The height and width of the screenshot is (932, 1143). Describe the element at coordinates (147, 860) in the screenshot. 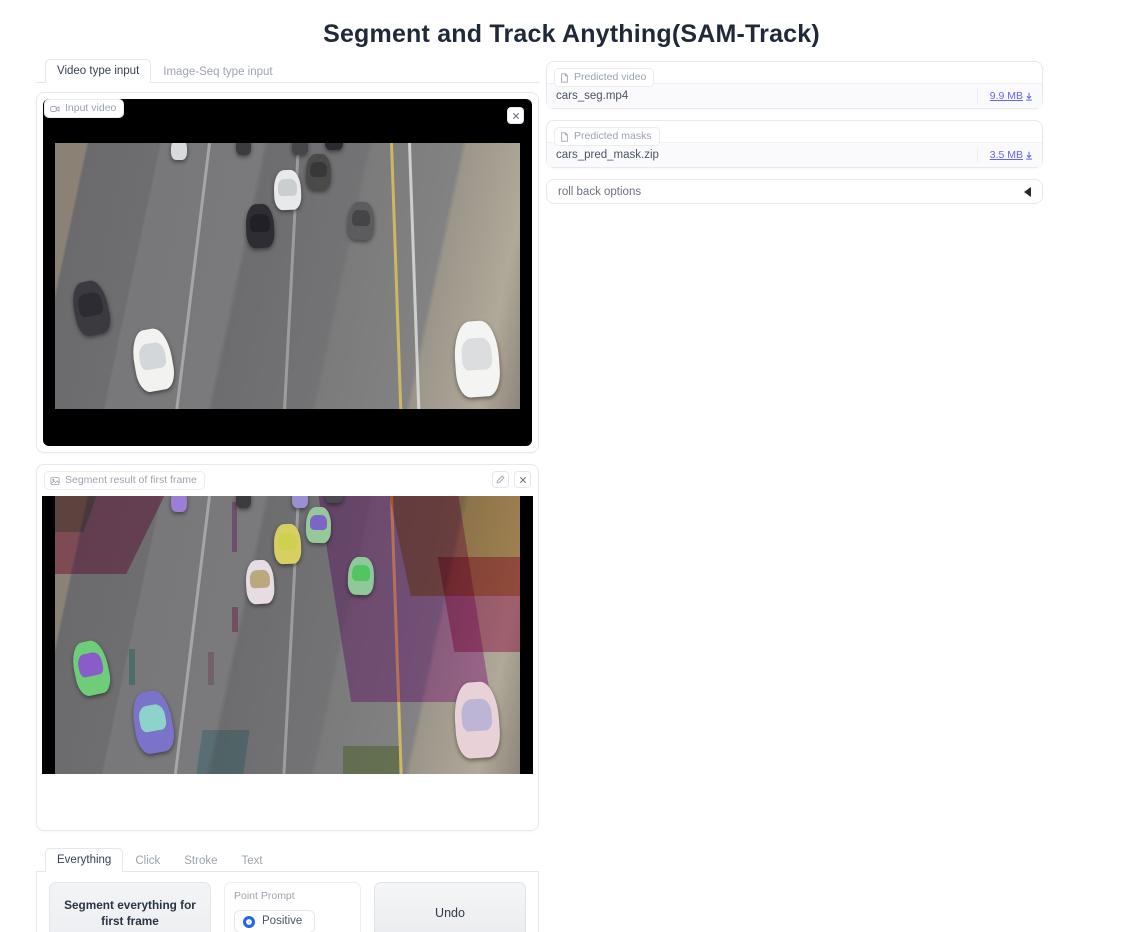

I see `tab-click: Click` at that location.